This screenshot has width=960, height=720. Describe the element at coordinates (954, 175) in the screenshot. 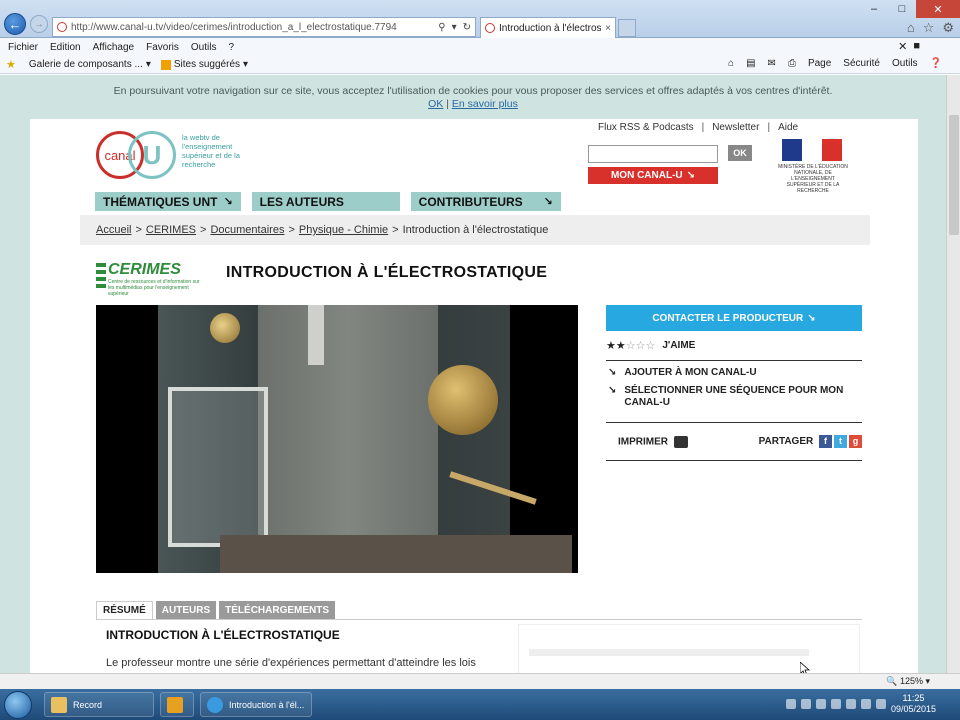

I see `scroll-thumb` at that location.